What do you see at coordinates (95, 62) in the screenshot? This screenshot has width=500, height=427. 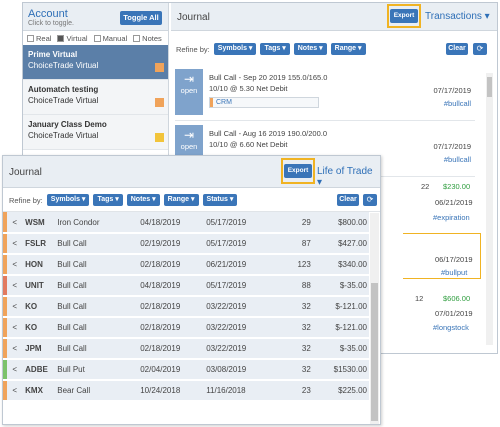 I see `account-item-prime-virtual: Prime Virtual ChoiceTrade Virtual` at bounding box center [95, 62].